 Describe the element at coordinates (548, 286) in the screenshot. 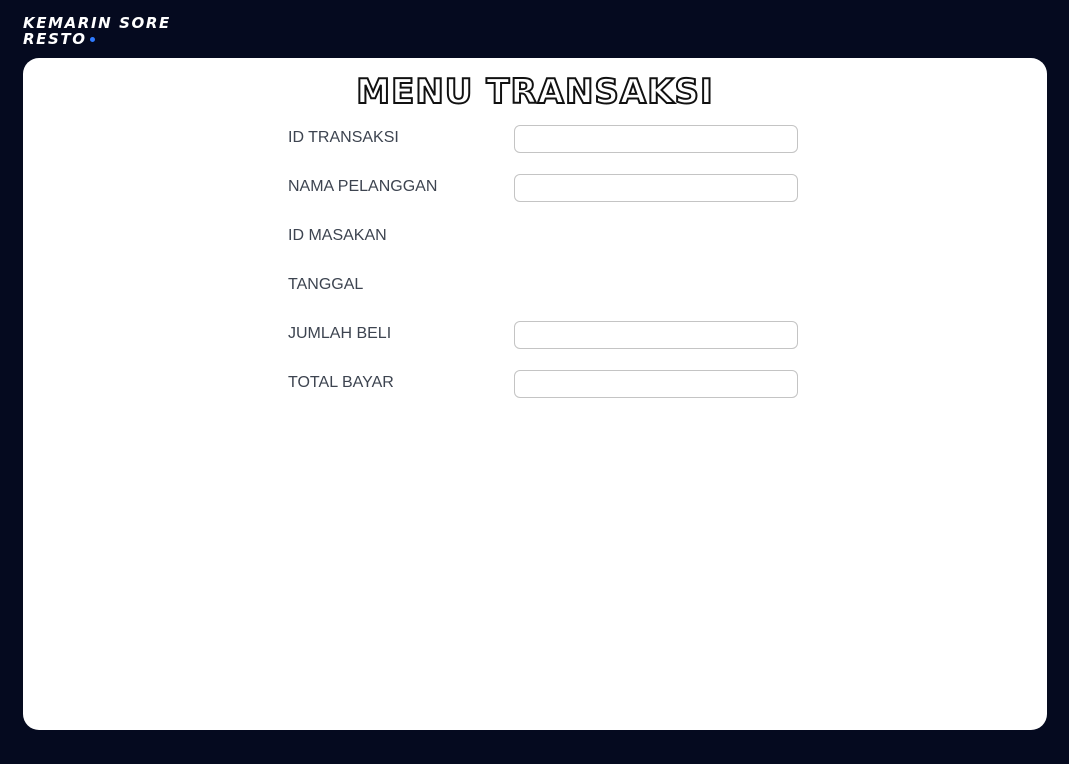

I see `form-row-tanggal: TANGGAL` at that location.